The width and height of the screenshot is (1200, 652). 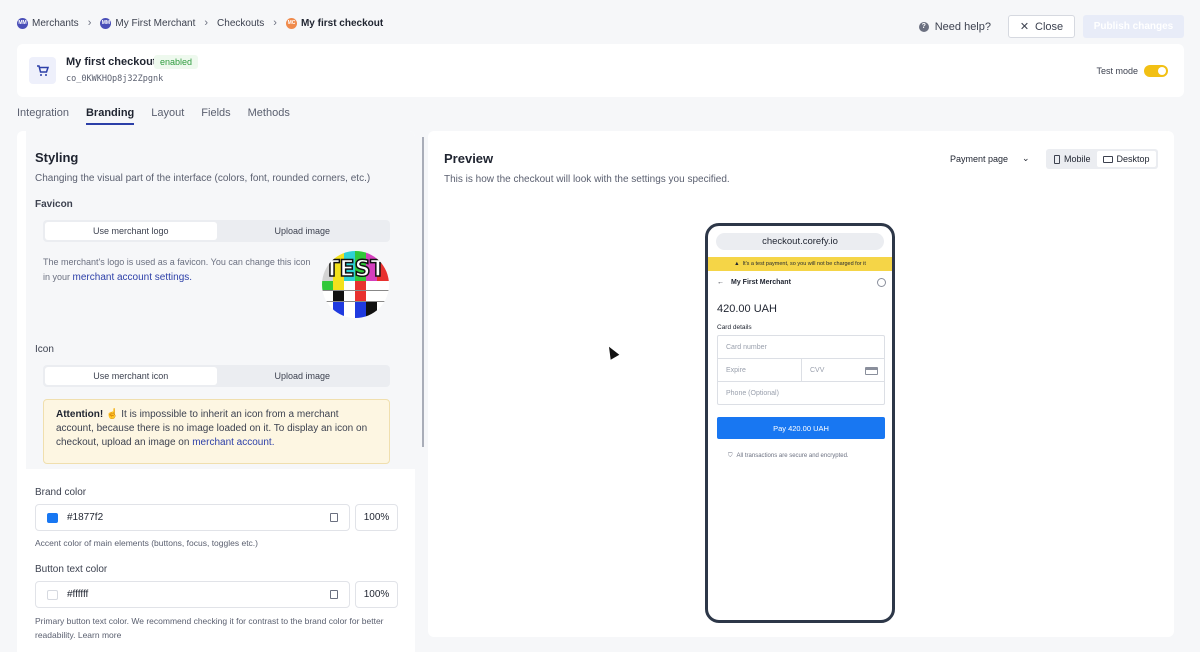 I want to click on checkout-avatar-icon: MC, so click(x=291, y=23).